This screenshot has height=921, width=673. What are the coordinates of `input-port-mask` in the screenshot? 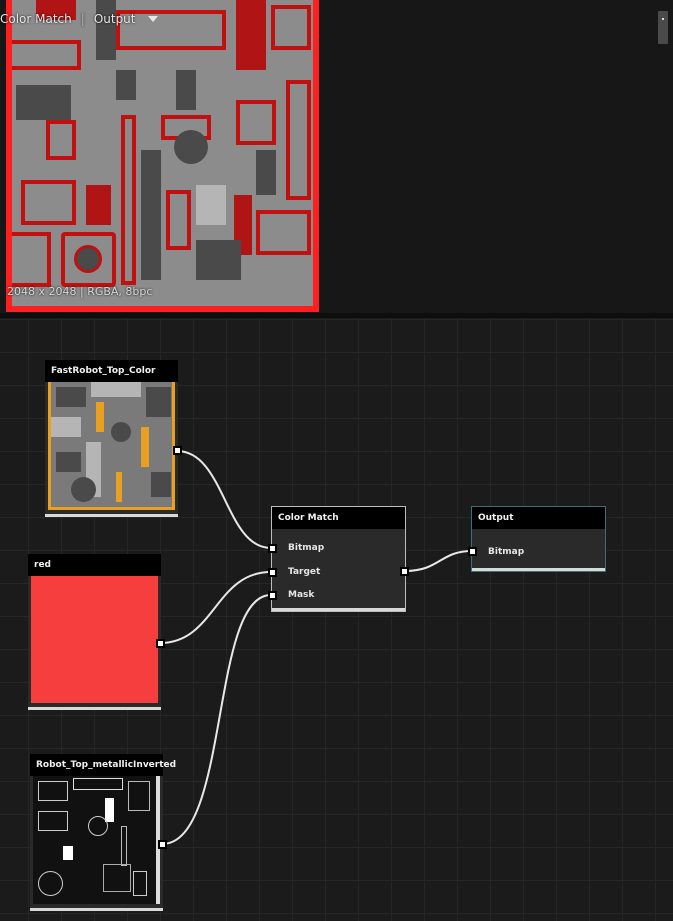 It's located at (272, 595).